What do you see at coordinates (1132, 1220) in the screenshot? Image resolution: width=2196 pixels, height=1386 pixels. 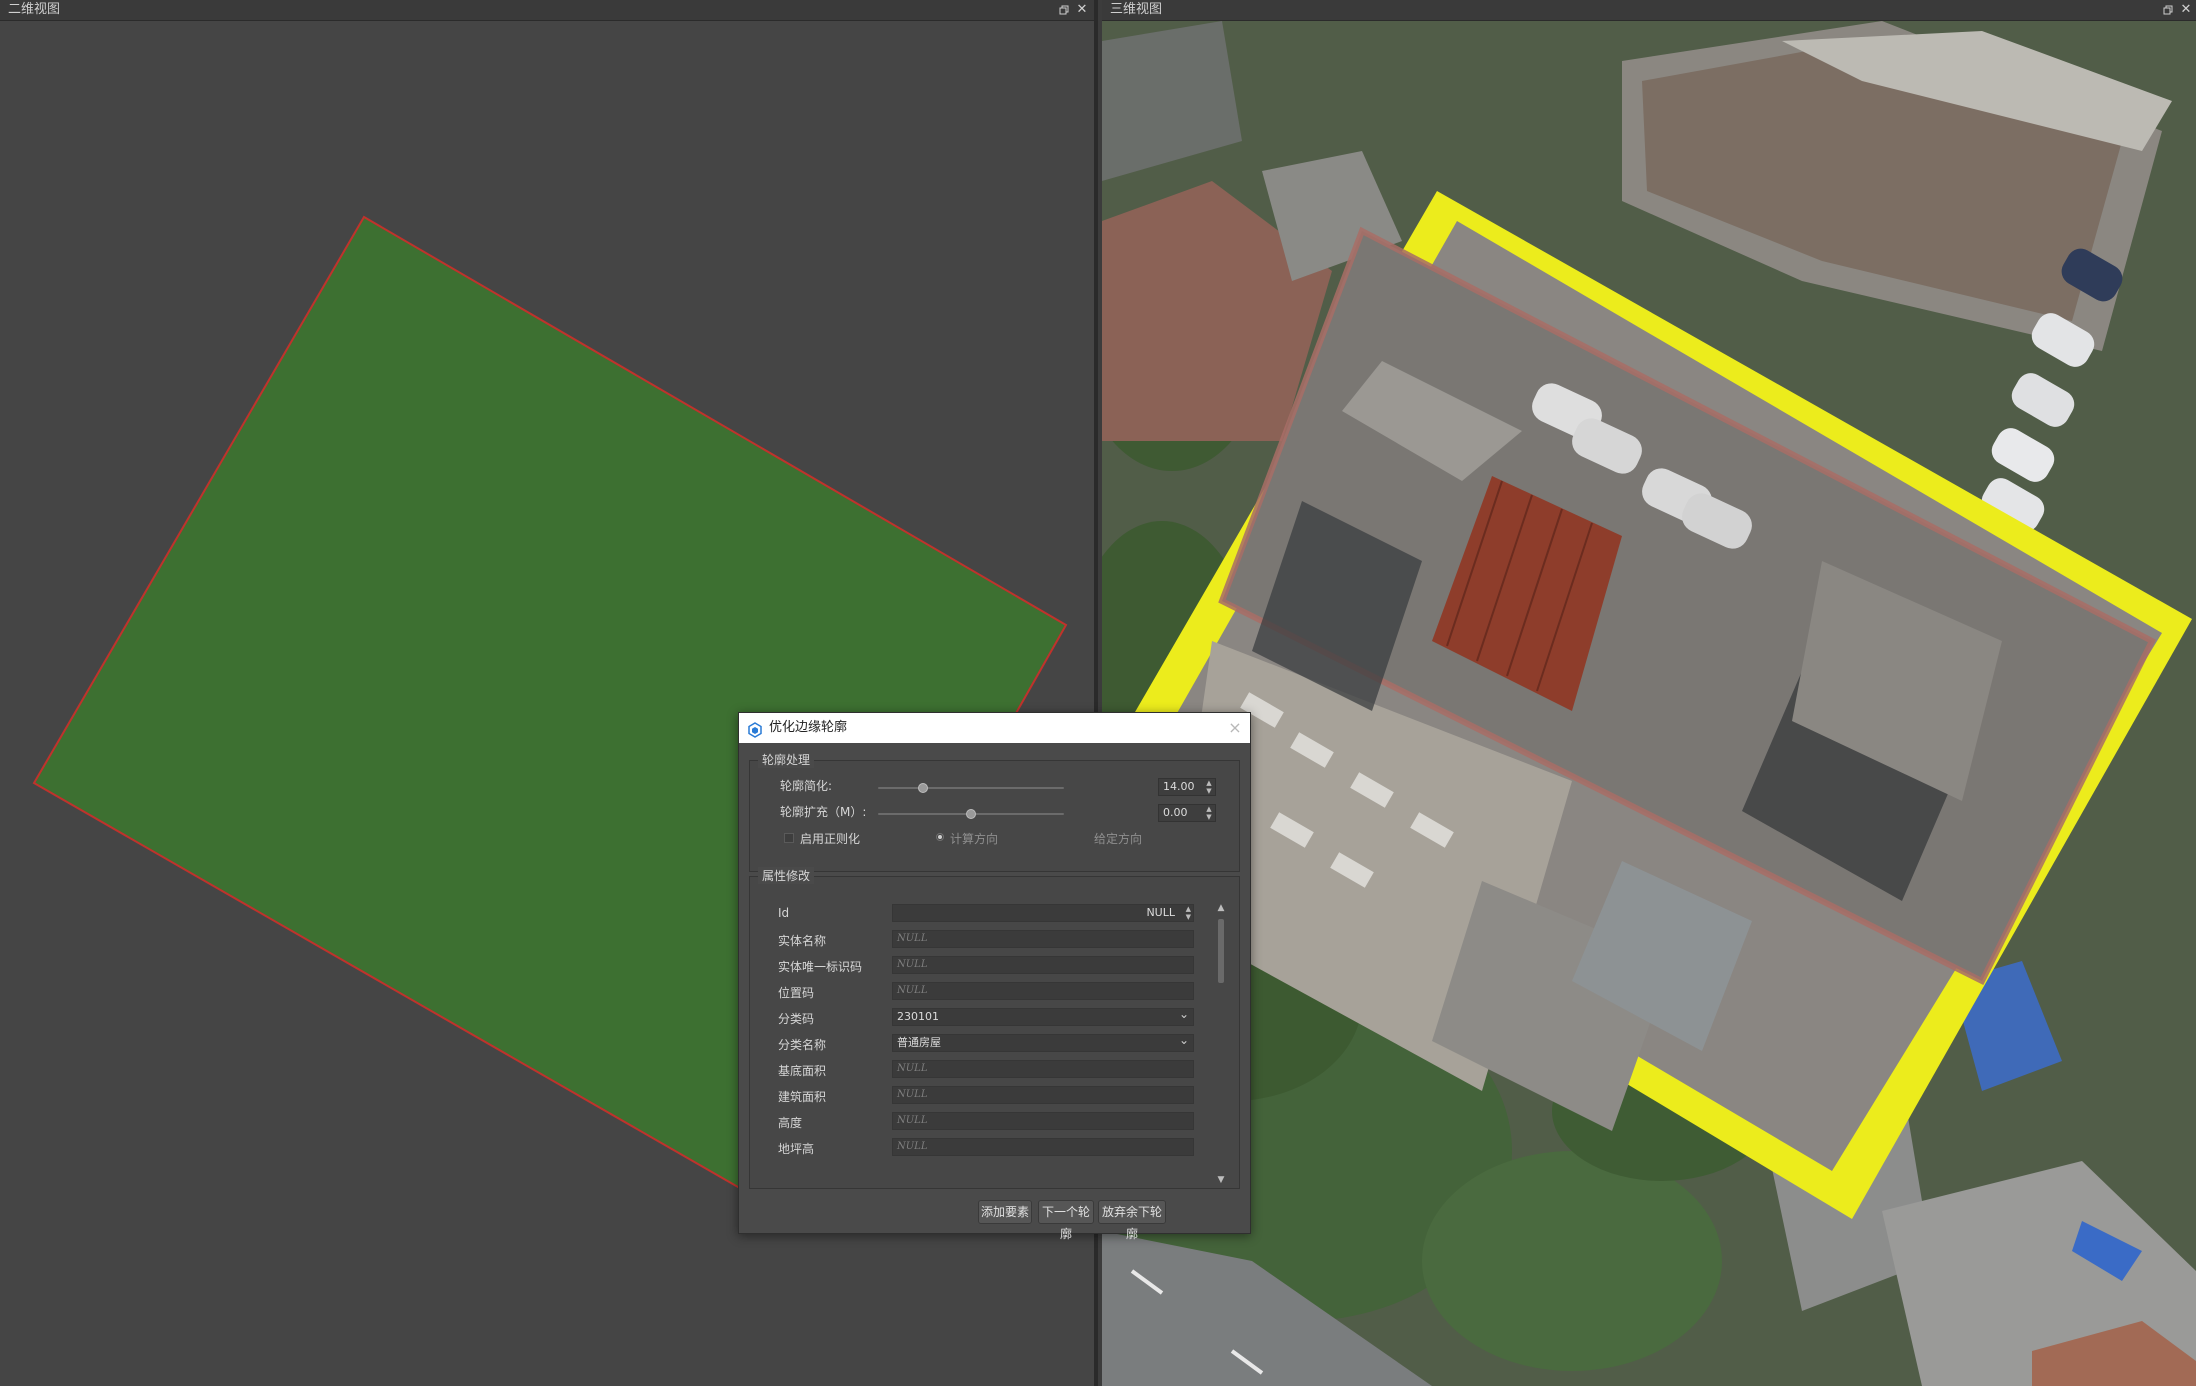 I see `discard-remaining-button: 放弃余下轮廓` at bounding box center [1132, 1220].